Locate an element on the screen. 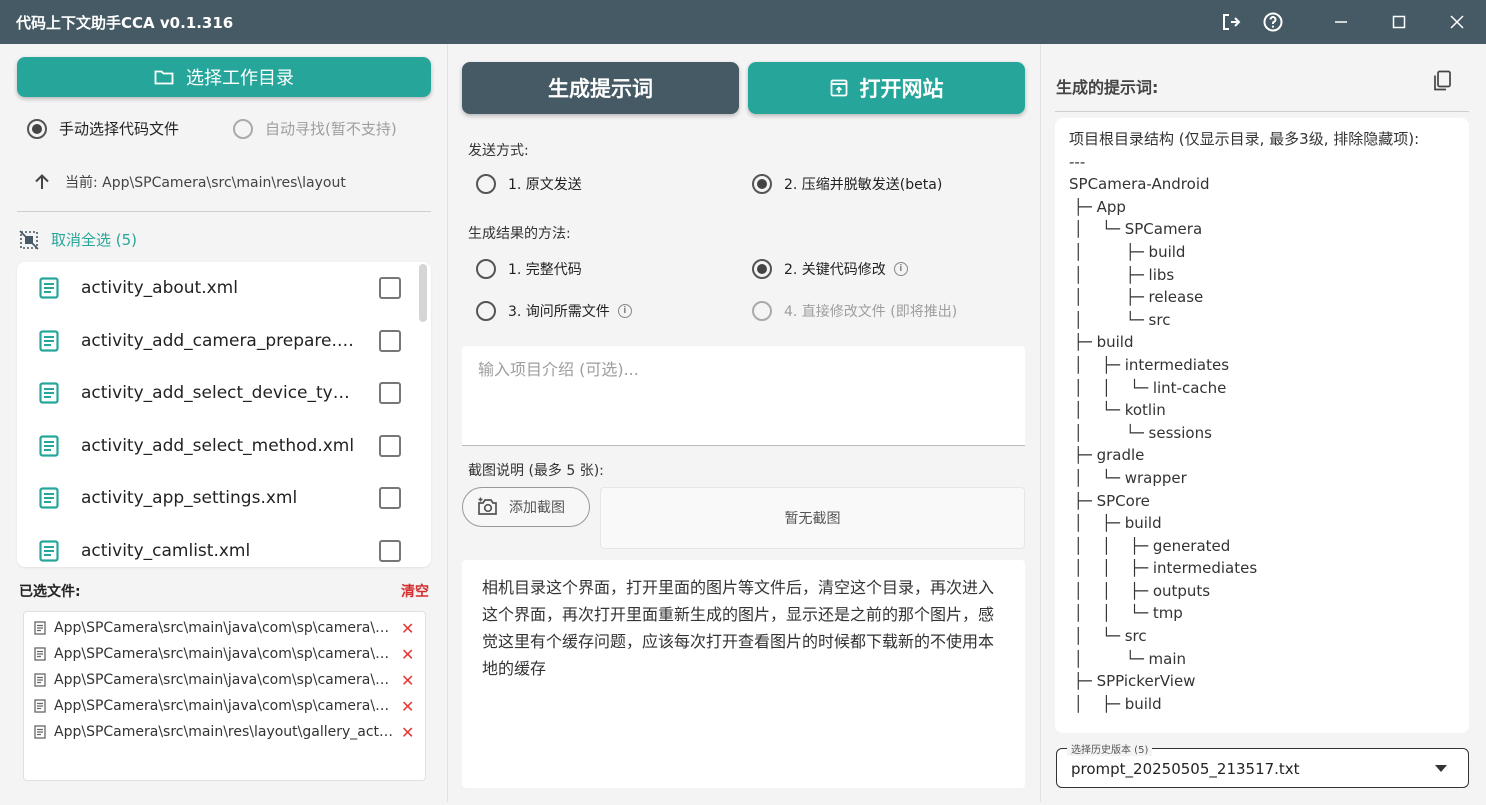 This screenshot has height=805, width=1486. close-button is located at coordinates (1457, 22).